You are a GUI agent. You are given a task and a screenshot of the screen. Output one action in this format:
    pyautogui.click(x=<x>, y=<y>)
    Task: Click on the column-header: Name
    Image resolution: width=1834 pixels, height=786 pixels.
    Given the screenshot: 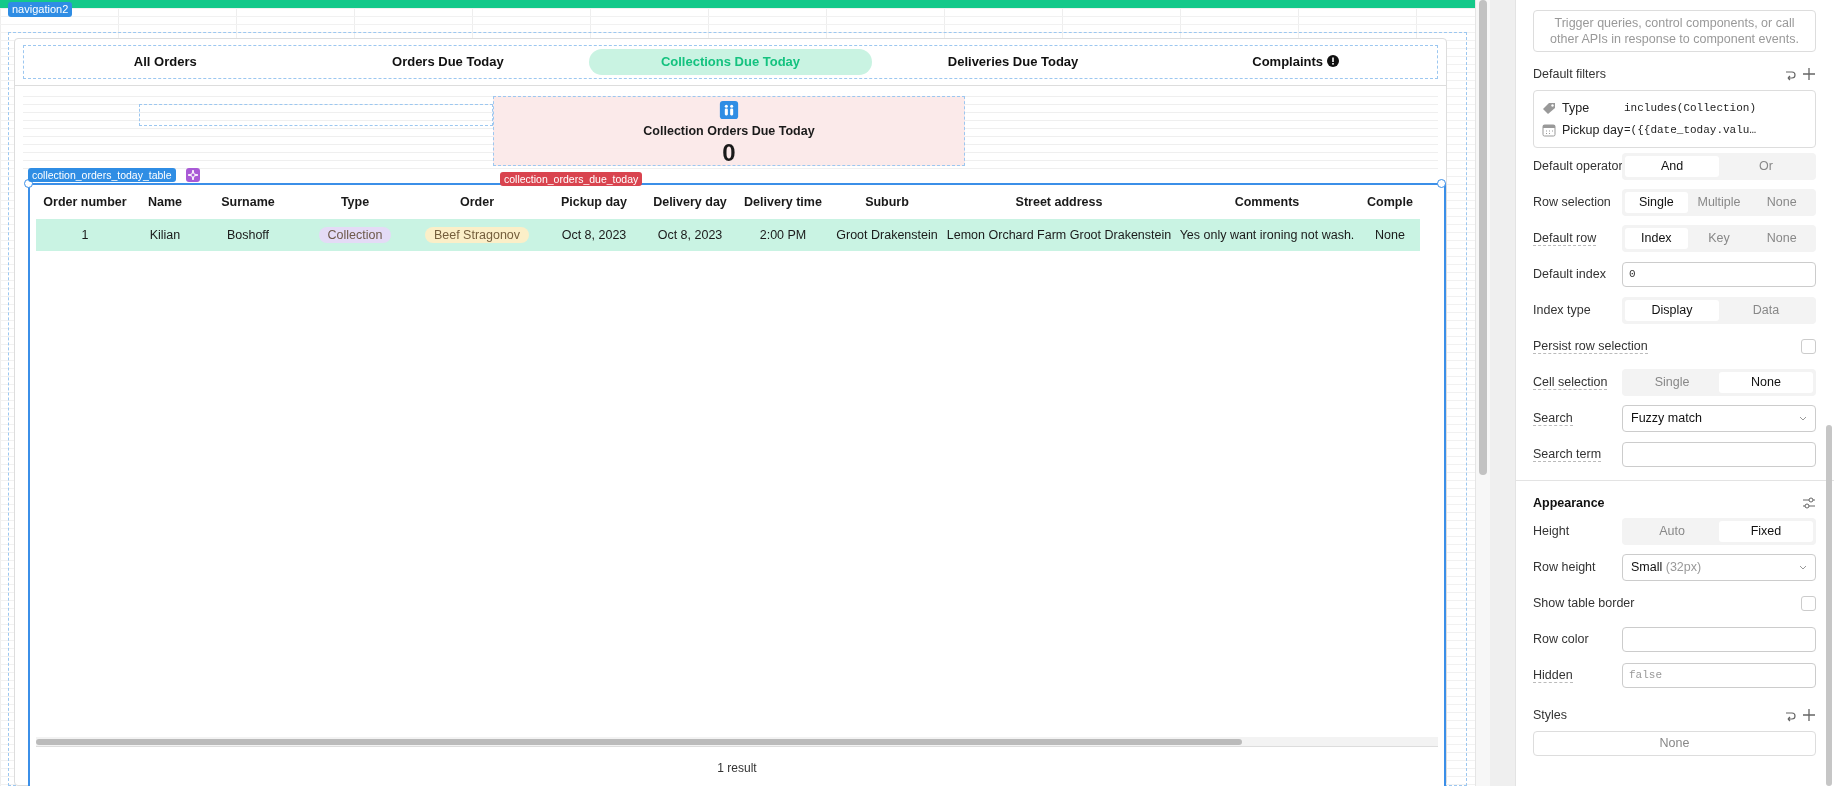 What is the action you would take?
    pyautogui.click(x=165, y=202)
    